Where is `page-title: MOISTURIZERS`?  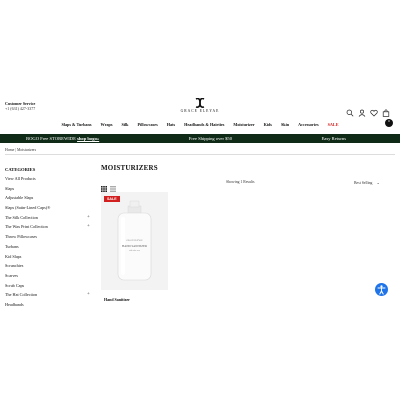 page-title: MOISTURIZERS is located at coordinates (129, 168).